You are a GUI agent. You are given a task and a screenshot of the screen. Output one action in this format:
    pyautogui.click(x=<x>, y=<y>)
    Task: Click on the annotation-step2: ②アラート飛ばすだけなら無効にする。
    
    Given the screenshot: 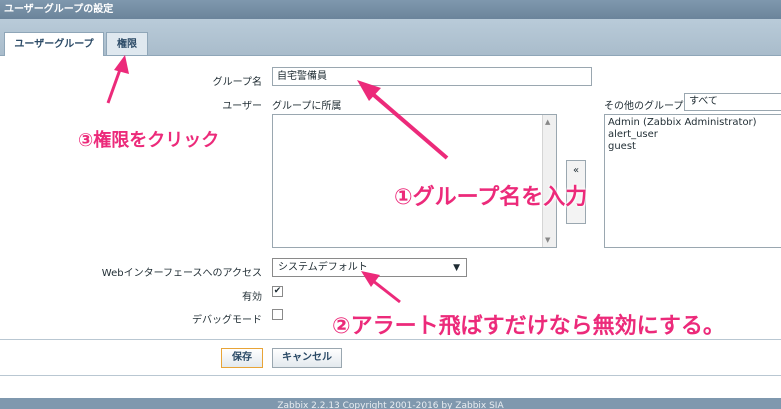 What is the action you would take?
    pyautogui.click(x=528, y=326)
    